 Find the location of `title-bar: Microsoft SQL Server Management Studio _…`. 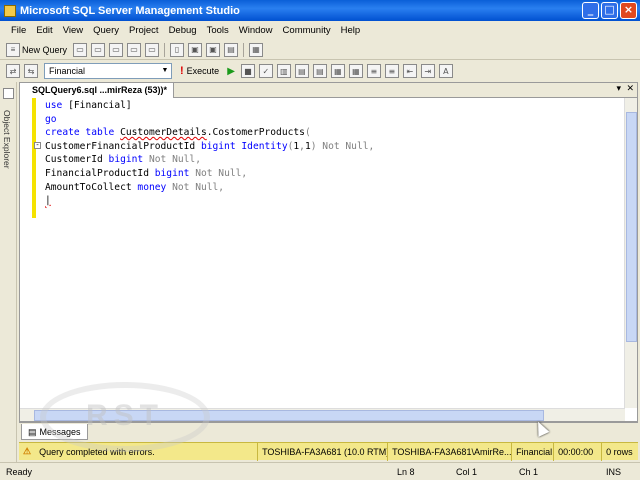

title-bar: Microsoft SQL Server Management Studio _… is located at coordinates (320, 10).